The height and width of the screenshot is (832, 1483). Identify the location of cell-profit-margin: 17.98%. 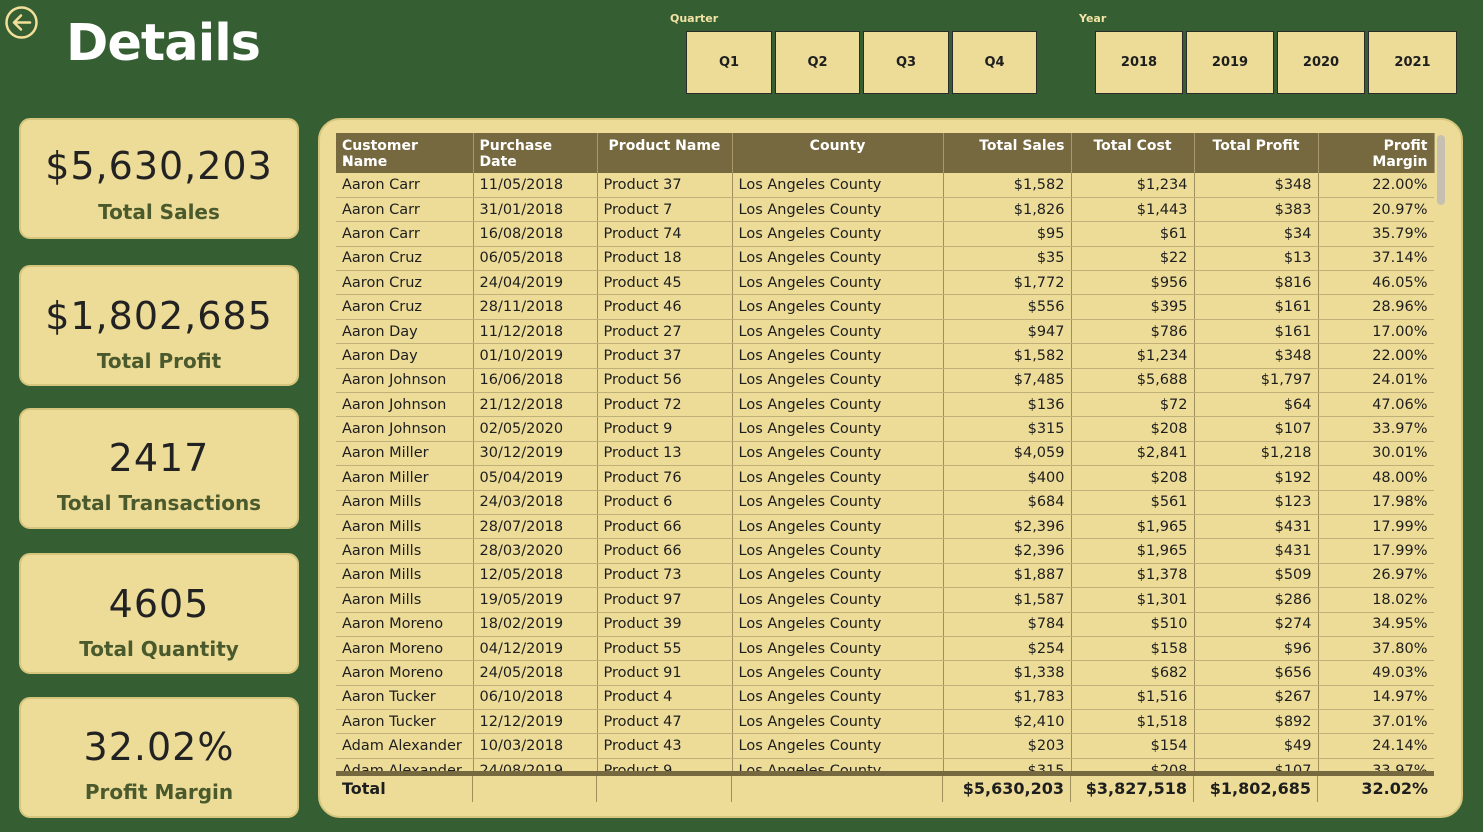
(1376, 502).